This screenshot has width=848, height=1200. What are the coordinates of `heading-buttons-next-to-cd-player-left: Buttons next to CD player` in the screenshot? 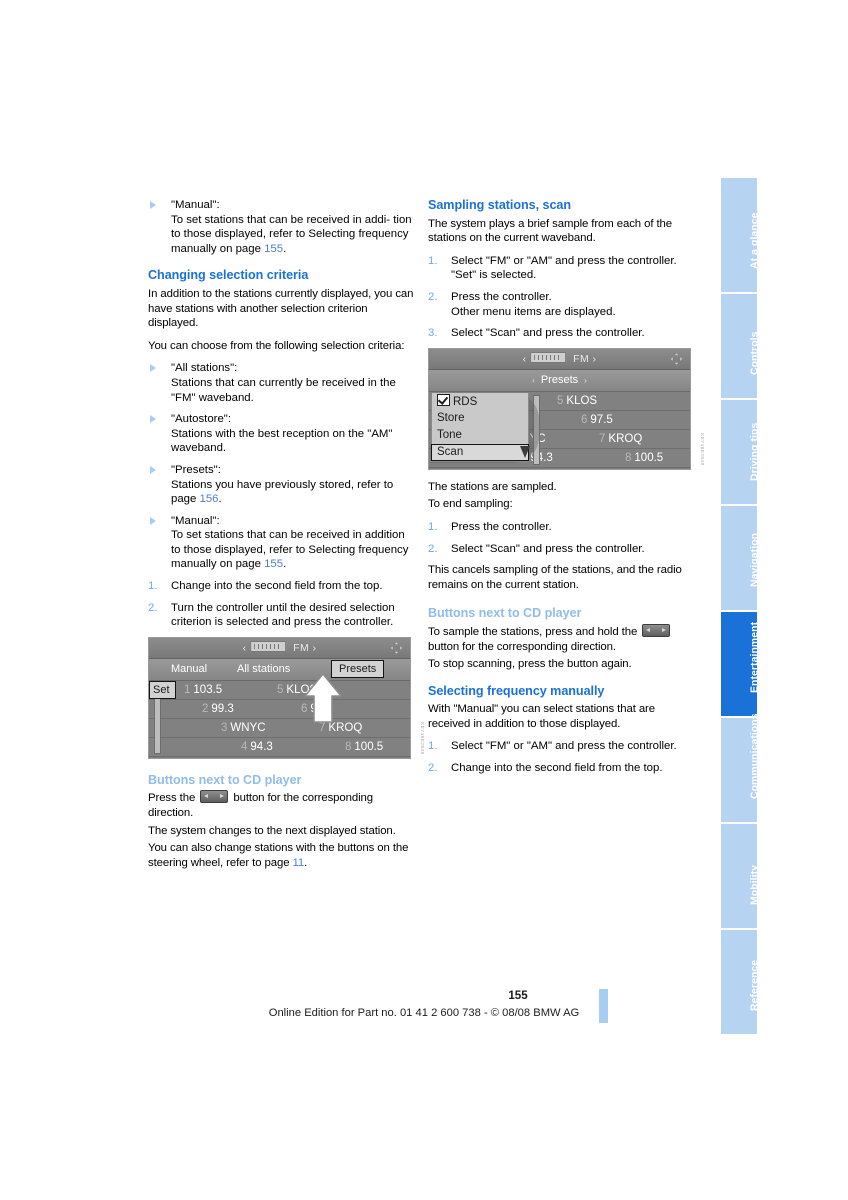 It's located at (225, 779).